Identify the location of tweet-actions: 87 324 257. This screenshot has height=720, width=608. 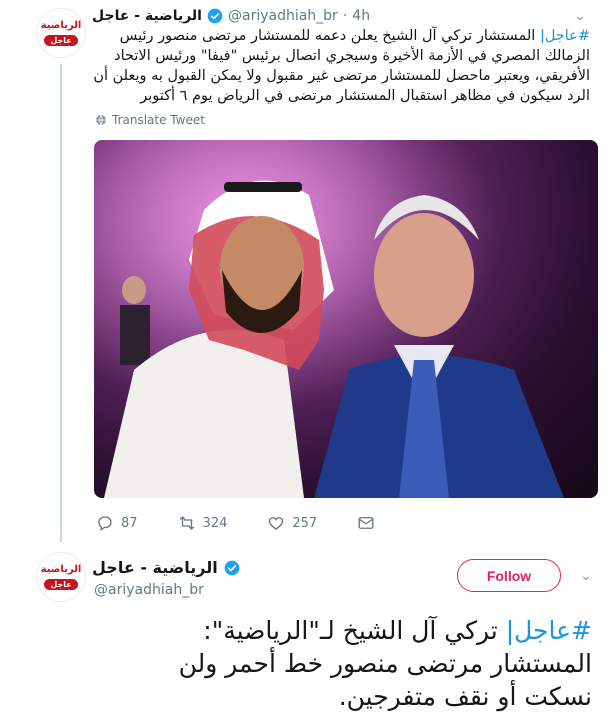
(255, 523).